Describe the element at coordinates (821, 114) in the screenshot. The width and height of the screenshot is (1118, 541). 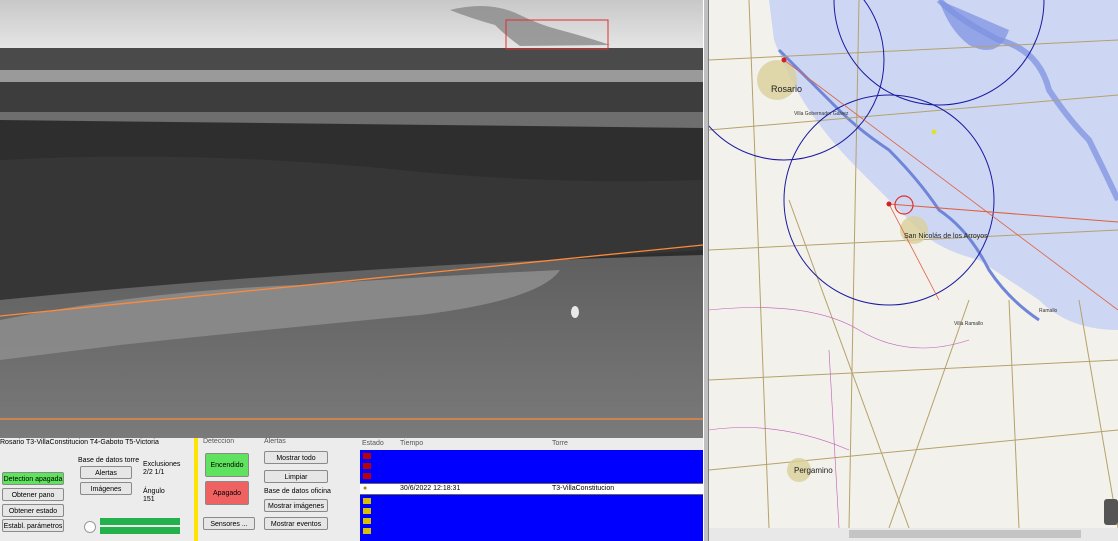
I see `map-label-villa-gobernador: Villa Gobernador Gálvez` at that location.